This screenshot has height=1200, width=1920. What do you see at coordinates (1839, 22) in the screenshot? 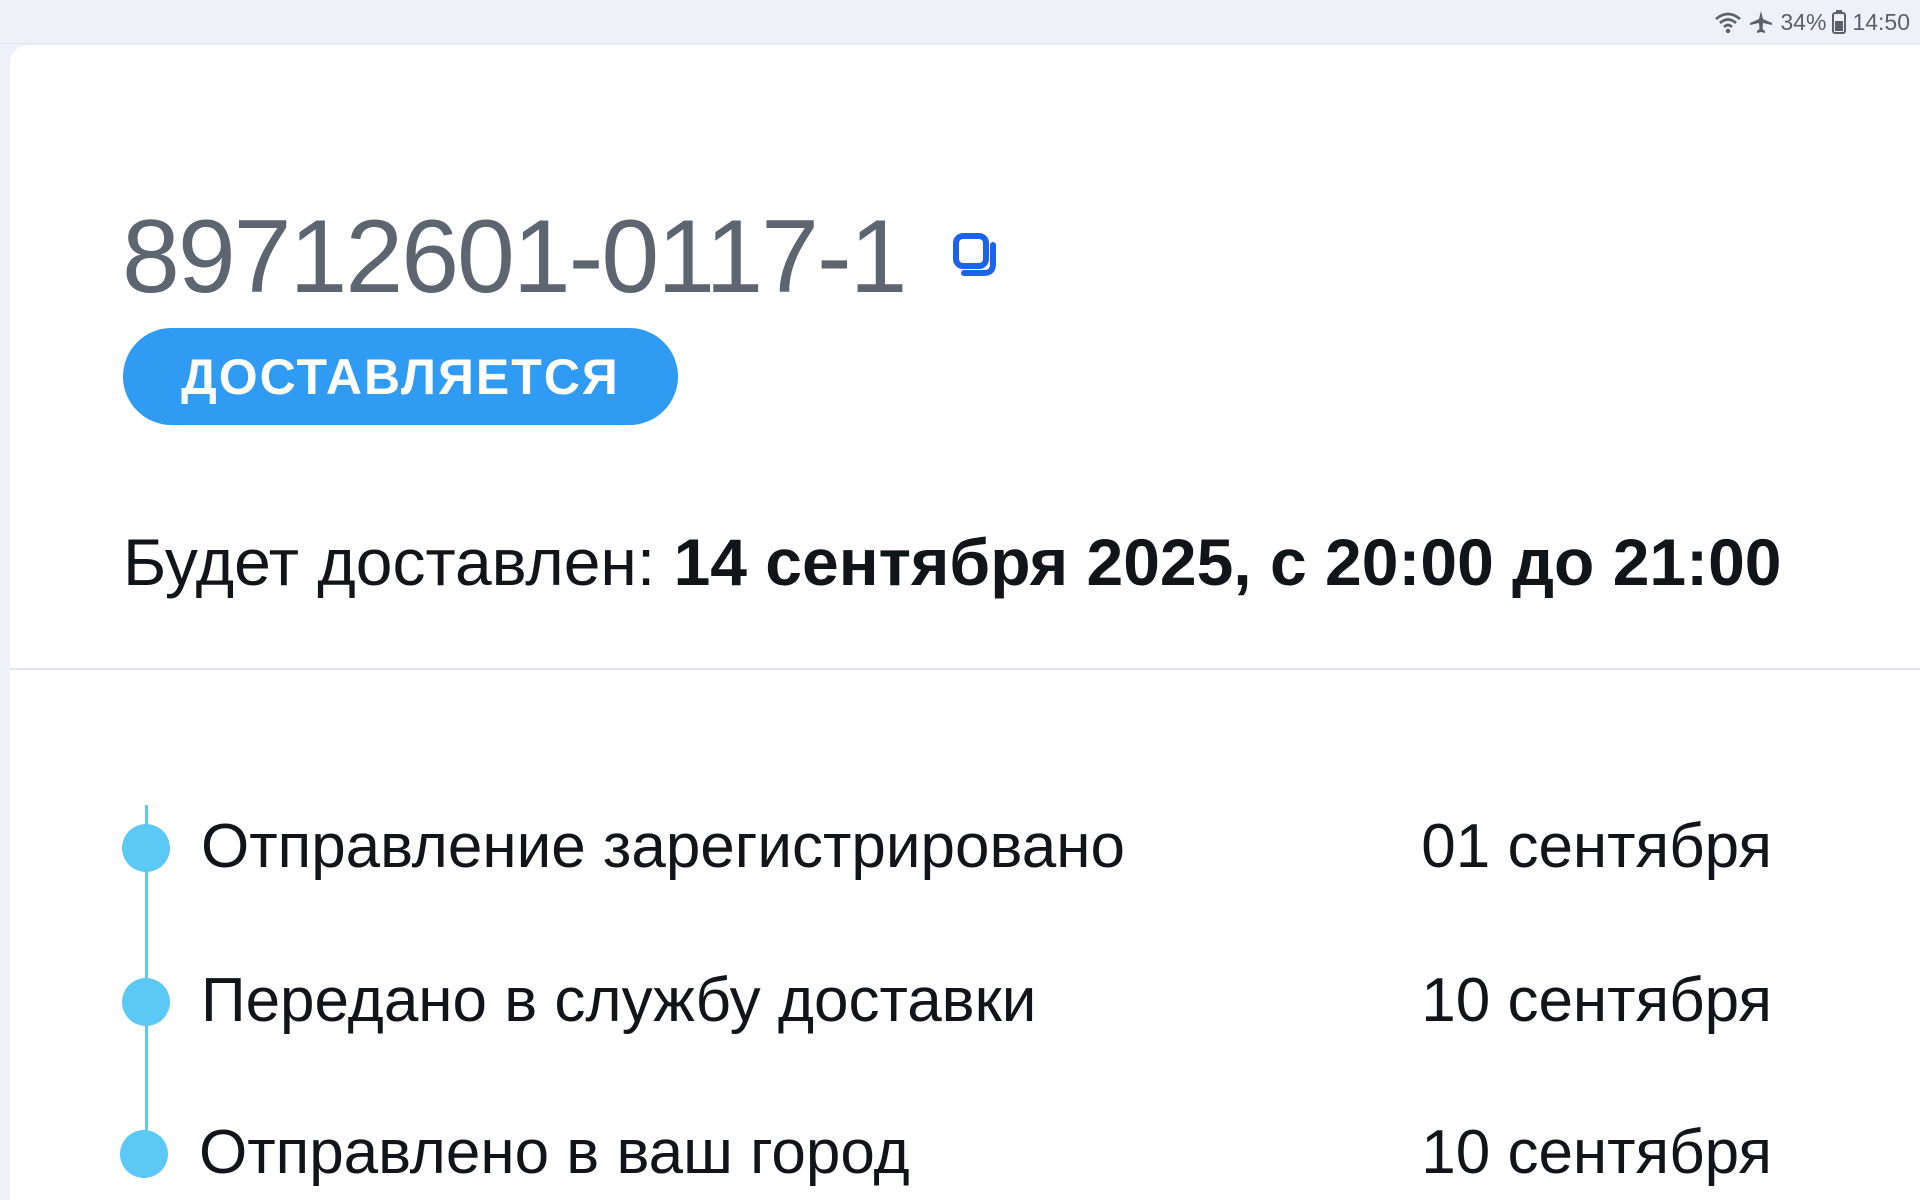
I see `battery-icon` at bounding box center [1839, 22].